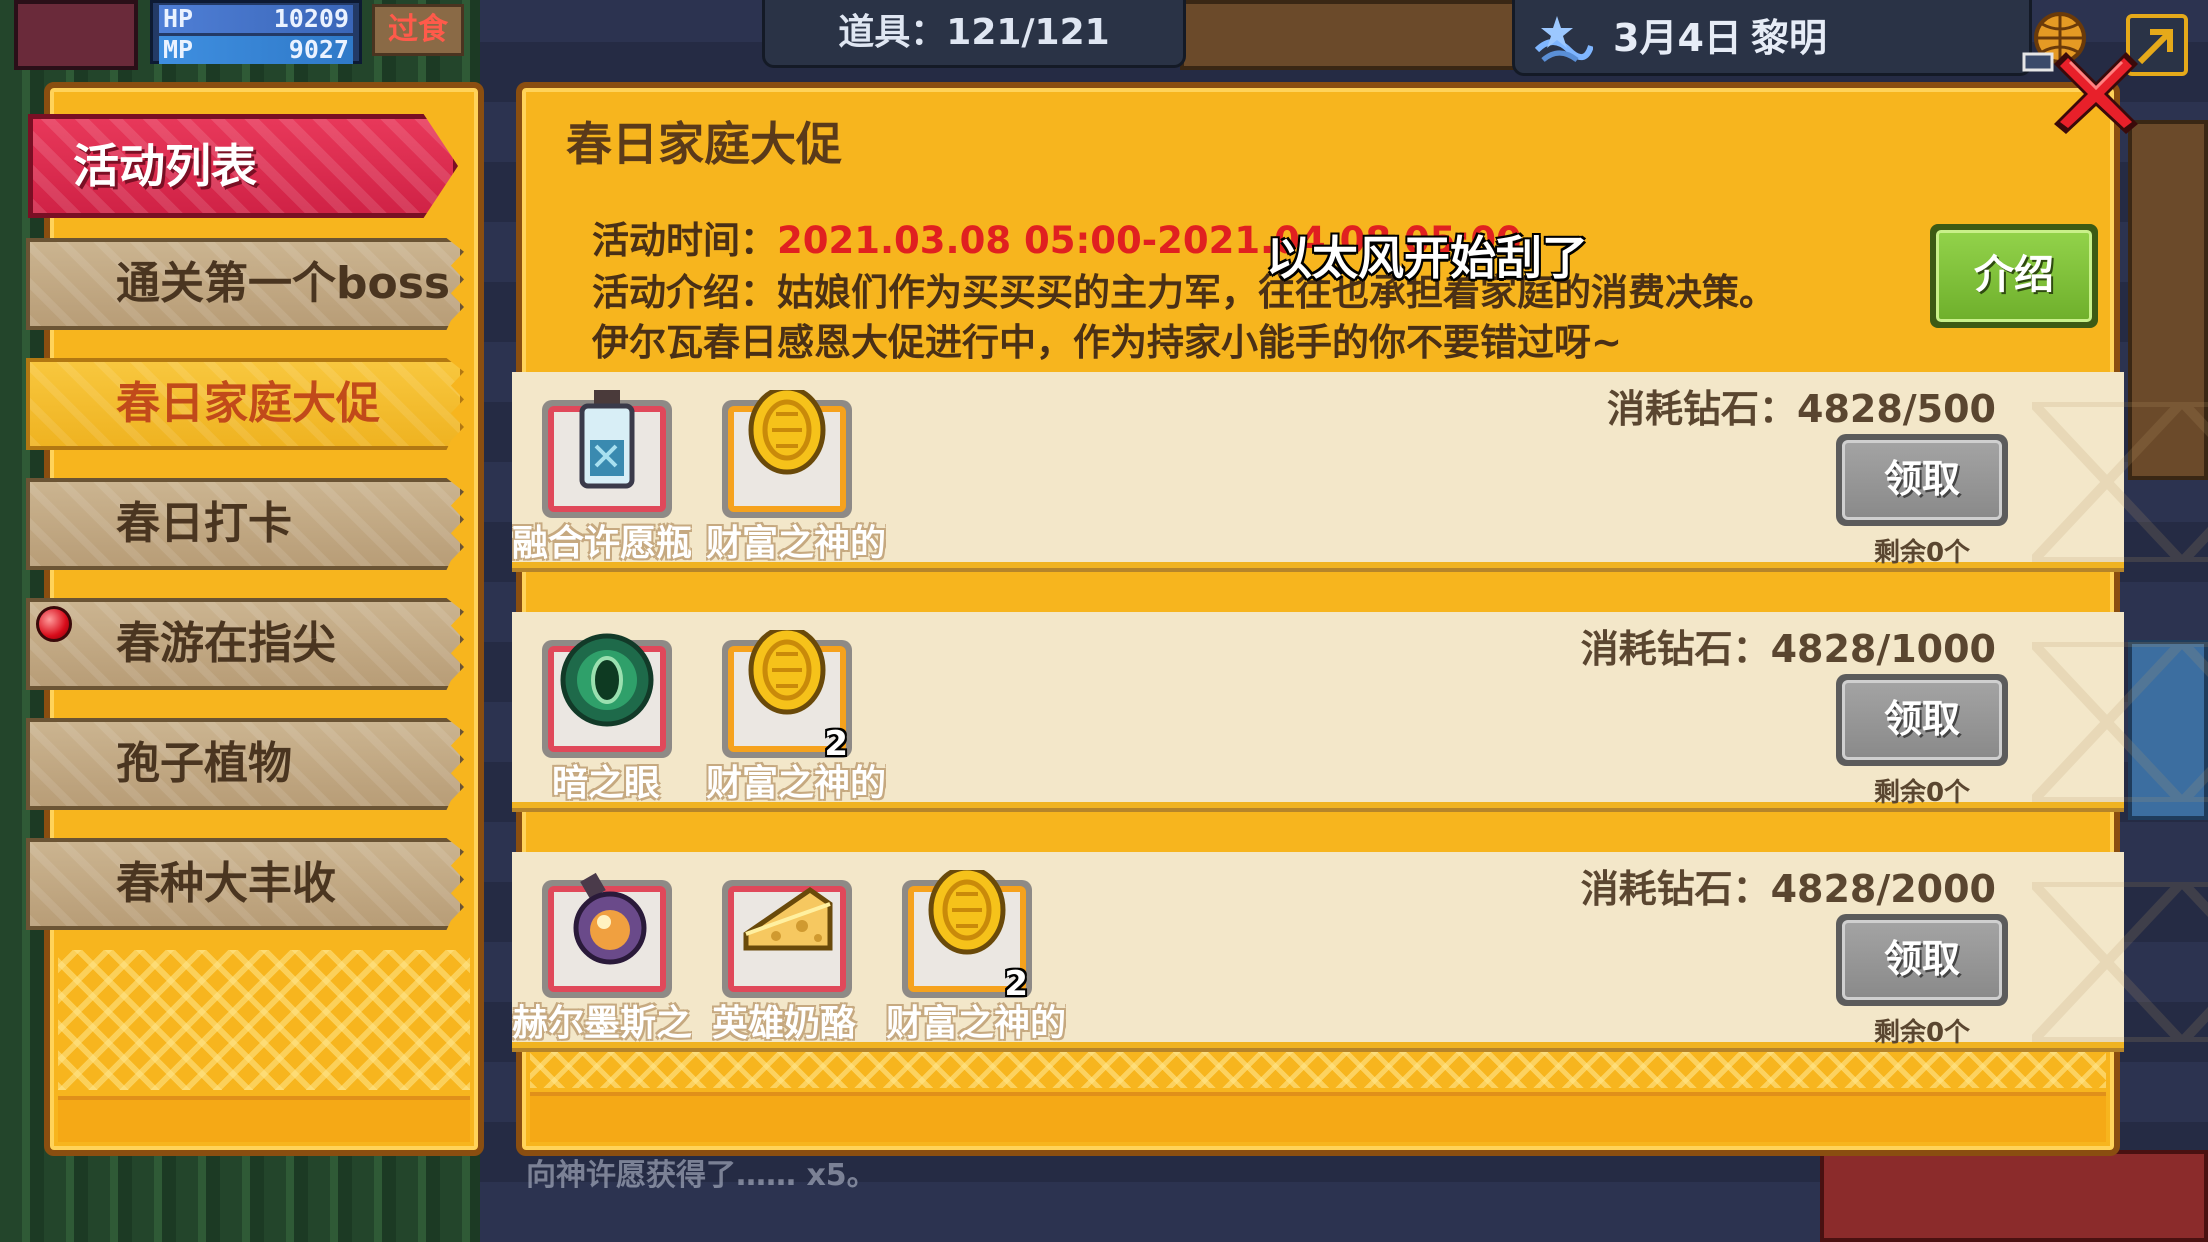 The height and width of the screenshot is (1242, 2208). I want to click on reward-item-name: 暗之眼, so click(606, 783).